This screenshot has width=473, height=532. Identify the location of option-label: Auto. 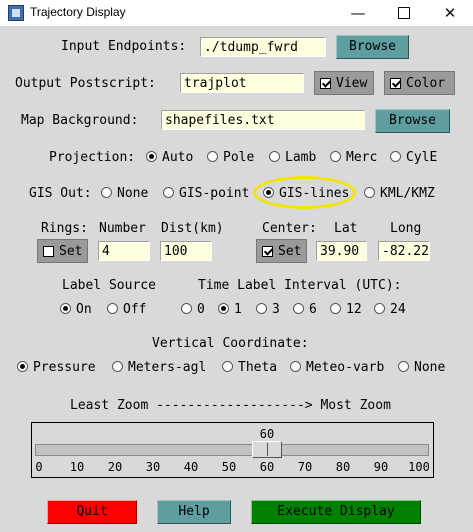
(178, 157).